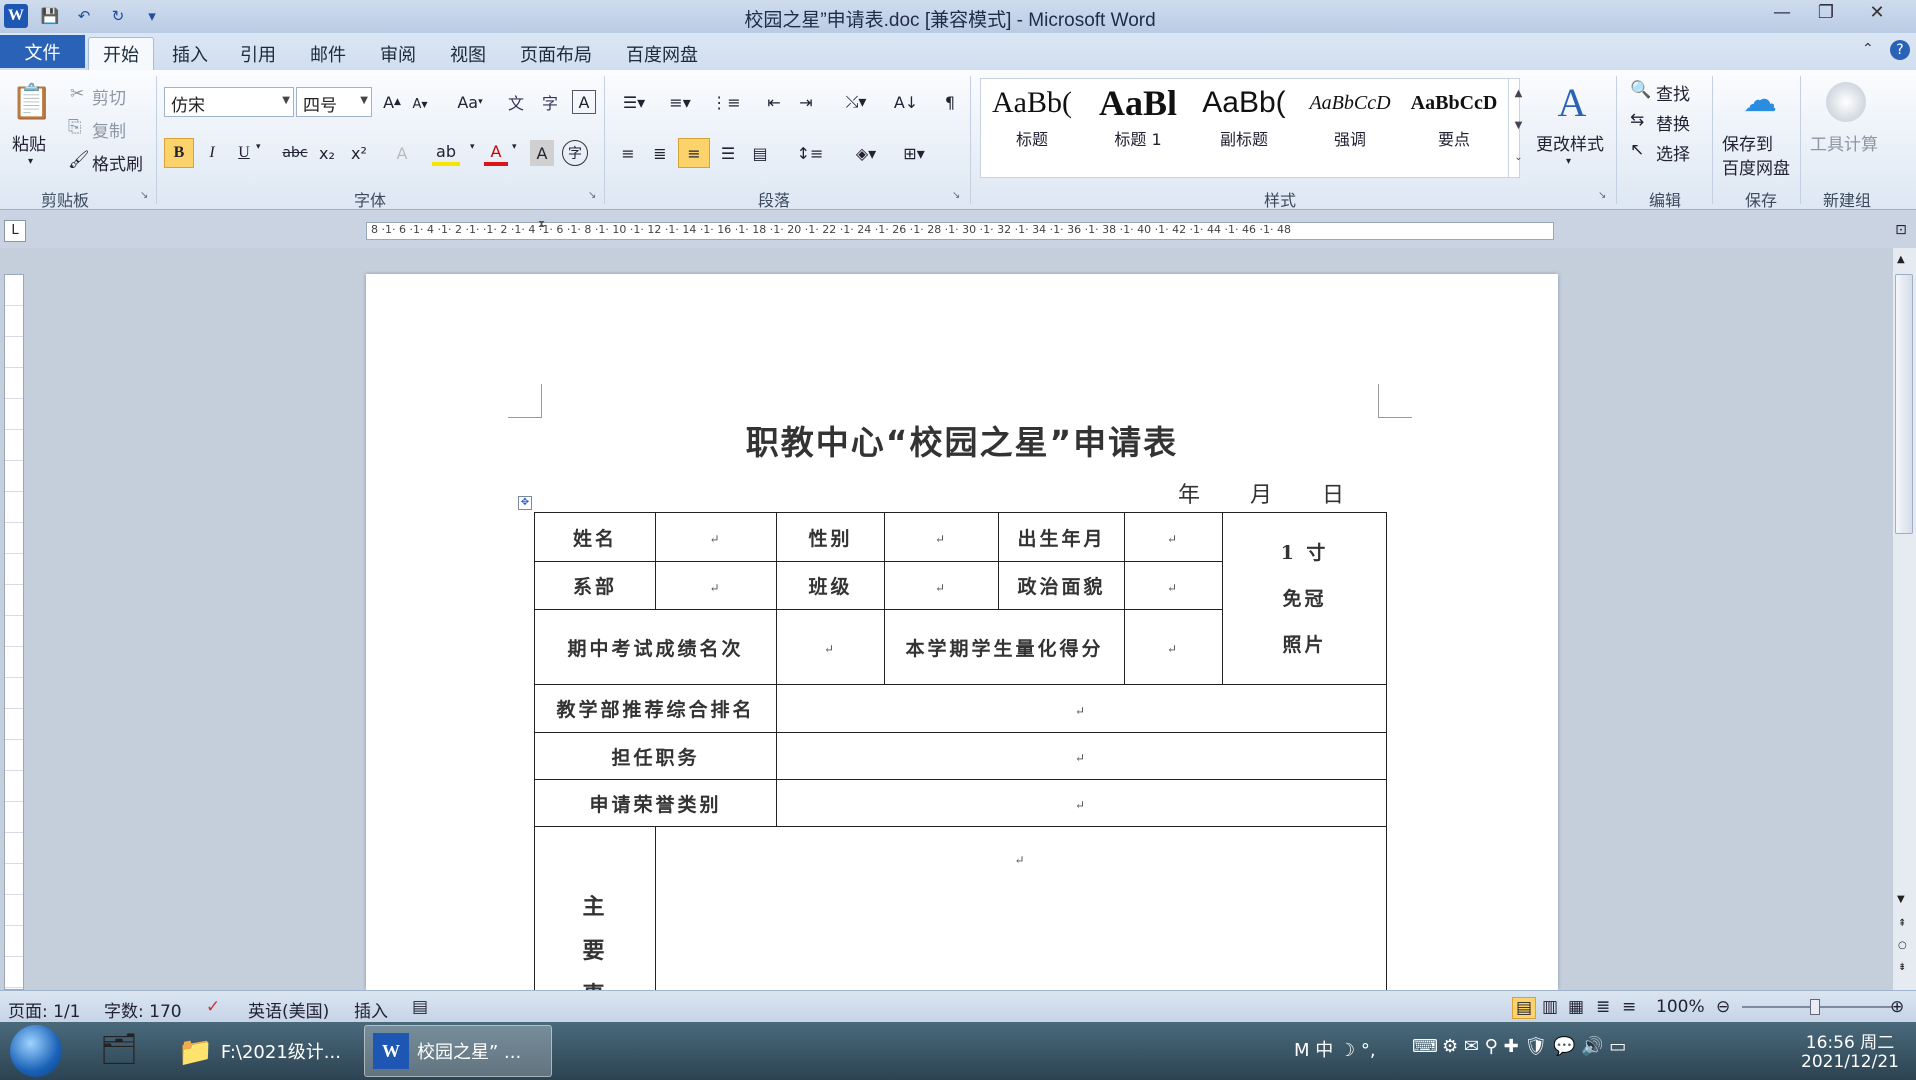  What do you see at coordinates (29, 142) in the screenshot?
I see `paste-button: 粘贴` at bounding box center [29, 142].